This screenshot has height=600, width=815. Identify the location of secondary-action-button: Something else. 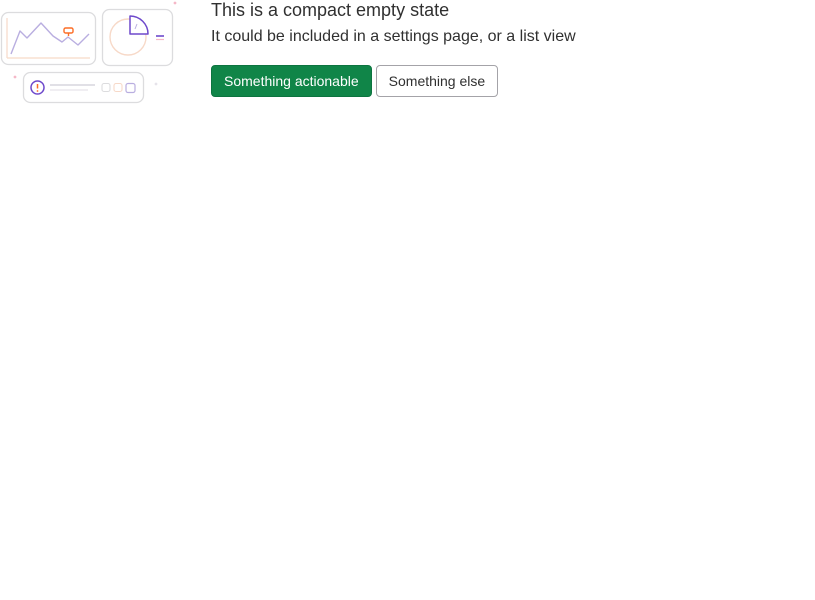
(437, 81).